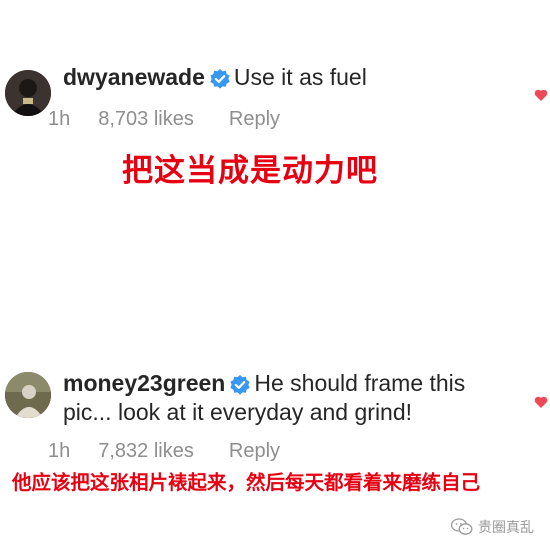 Image resolution: width=550 pixels, height=547 pixels. Describe the element at coordinates (146, 451) in the screenshot. I see `likes-count: 7,832 likes` at that location.